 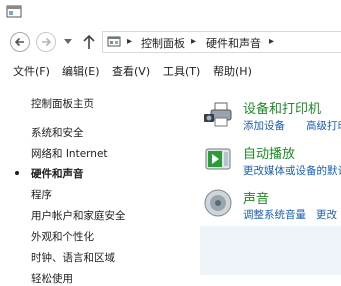 I want to click on menu-bar: 文件(F) 编辑(E) 查看(V) 工具(T) 帮助(H), so click(x=170, y=70).